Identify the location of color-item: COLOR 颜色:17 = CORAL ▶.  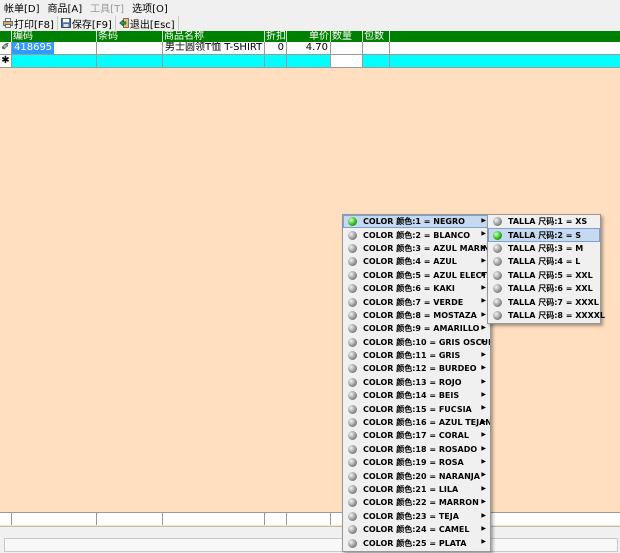
(416, 435).